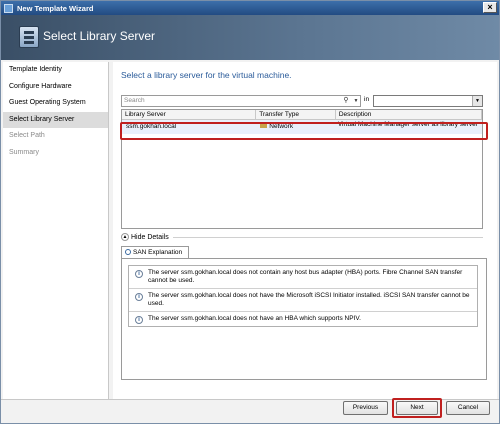  Describe the element at coordinates (250, 37) in the screenshot. I see `header-banner: Select Library Server` at that location.